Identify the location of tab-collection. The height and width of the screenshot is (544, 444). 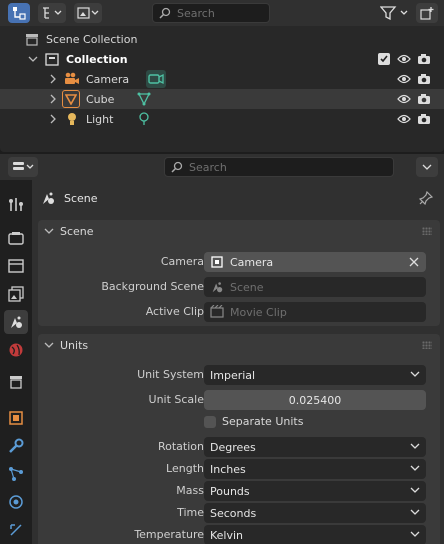
(16, 382).